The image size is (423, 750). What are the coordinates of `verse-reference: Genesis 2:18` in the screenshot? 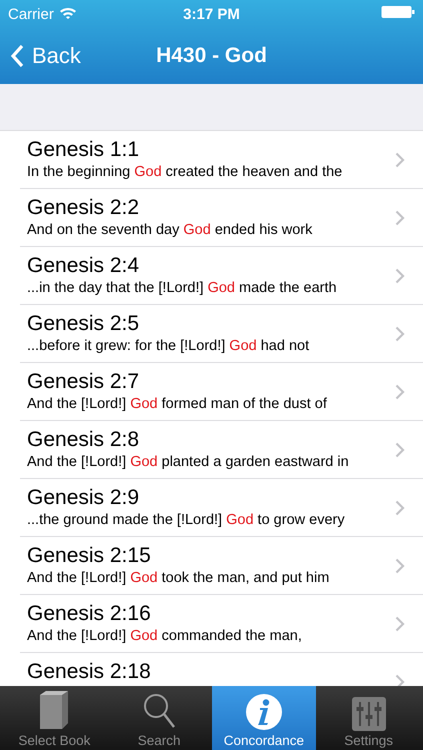 It's located at (89, 672).